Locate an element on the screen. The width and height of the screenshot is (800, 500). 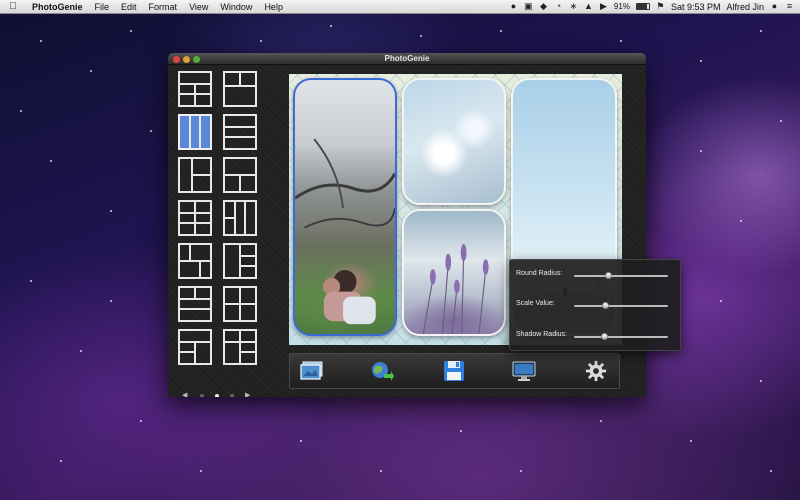
menu-window: Window is located at coordinates (236, 7).